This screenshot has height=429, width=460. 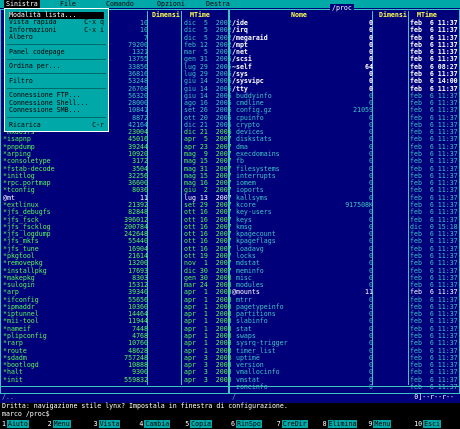 What do you see at coordinates (96, 424) in the screenshot?
I see `fkey-number: 3` at bounding box center [96, 424].